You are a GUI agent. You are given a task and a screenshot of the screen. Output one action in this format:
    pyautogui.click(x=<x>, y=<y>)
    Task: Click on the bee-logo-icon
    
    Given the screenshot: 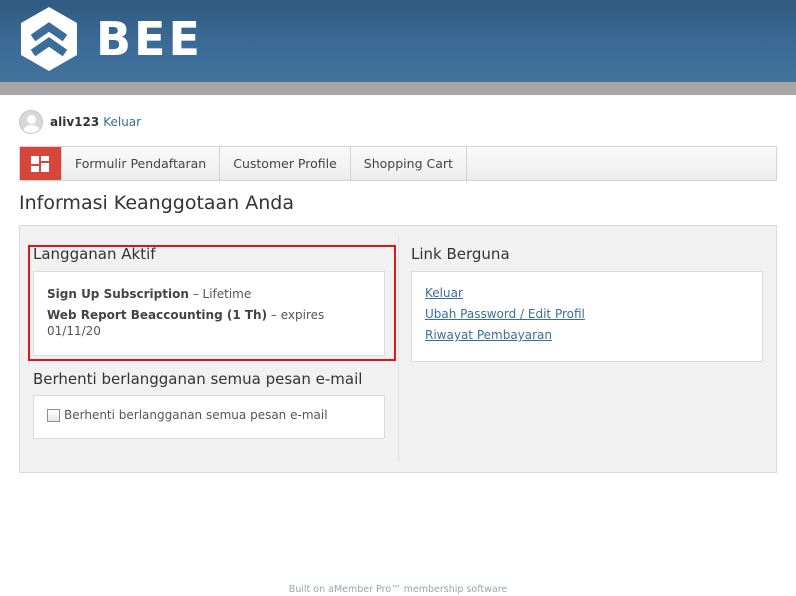 What is the action you would take?
    pyautogui.click(x=49, y=39)
    